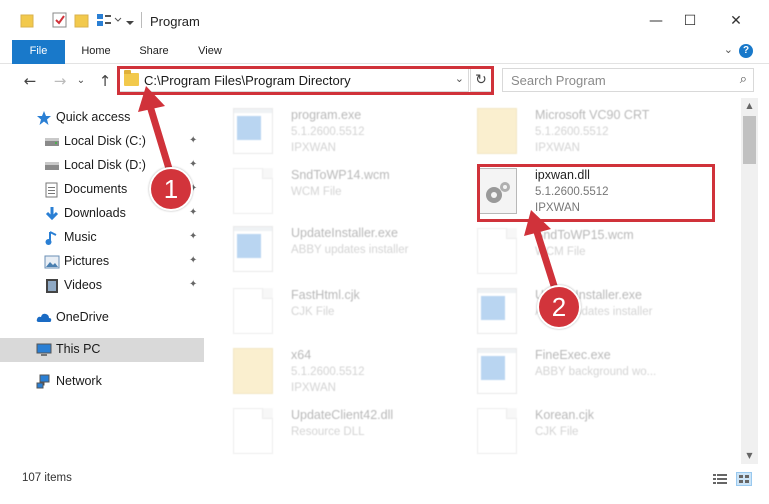  Describe the element at coordinates (340, 175) in the screenshot. I see `file-name: SndToWP14.wcm` at that location.